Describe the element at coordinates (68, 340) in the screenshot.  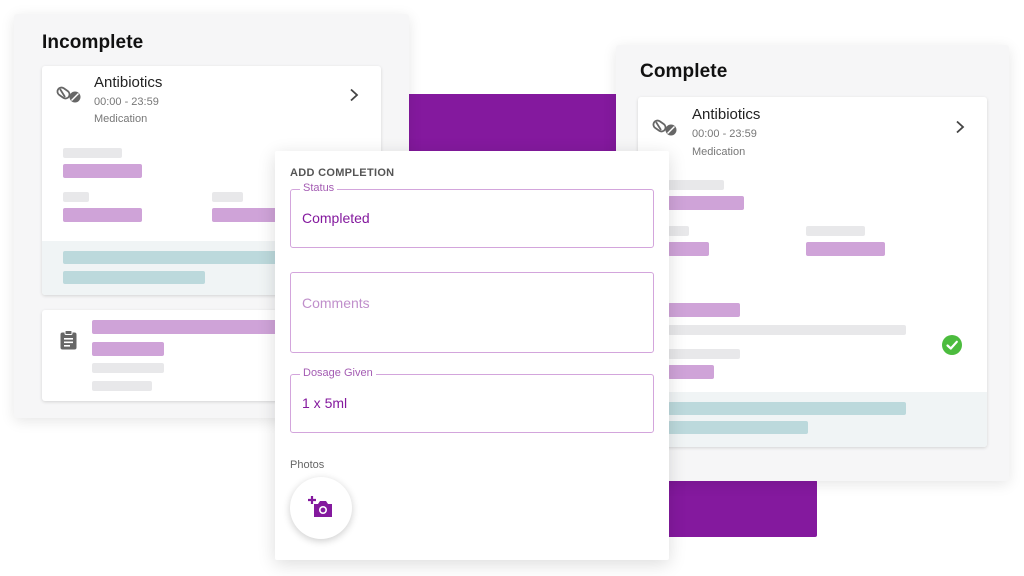
I see `clipboard-icon` at that location.